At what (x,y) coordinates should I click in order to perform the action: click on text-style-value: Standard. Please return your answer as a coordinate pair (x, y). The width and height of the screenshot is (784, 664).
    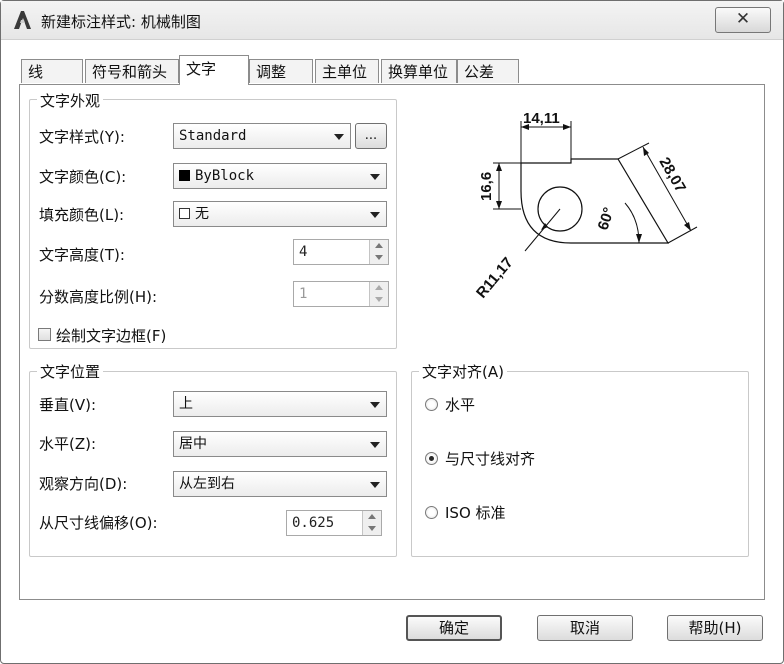
    Looking at the image, I should click on (213, 136).